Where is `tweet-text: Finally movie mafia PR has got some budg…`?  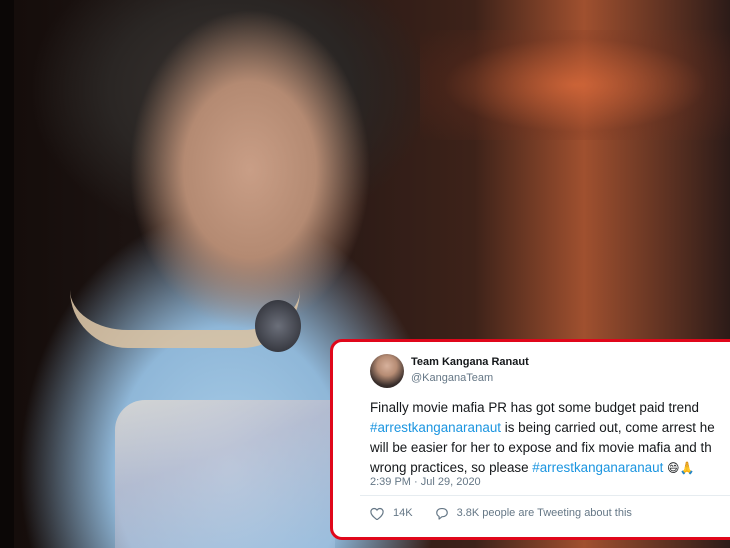
tweet-text: Finally movie mafia PR has got some budg… is located at coordinates (550, 438).